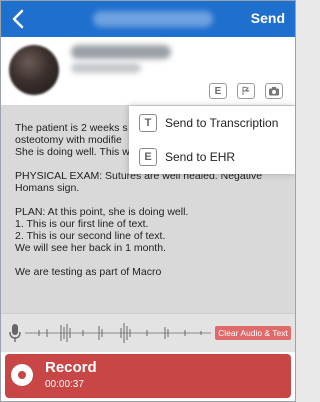 The image size is (320, 402). I want to click on audio-waveform, so click(118, 333).